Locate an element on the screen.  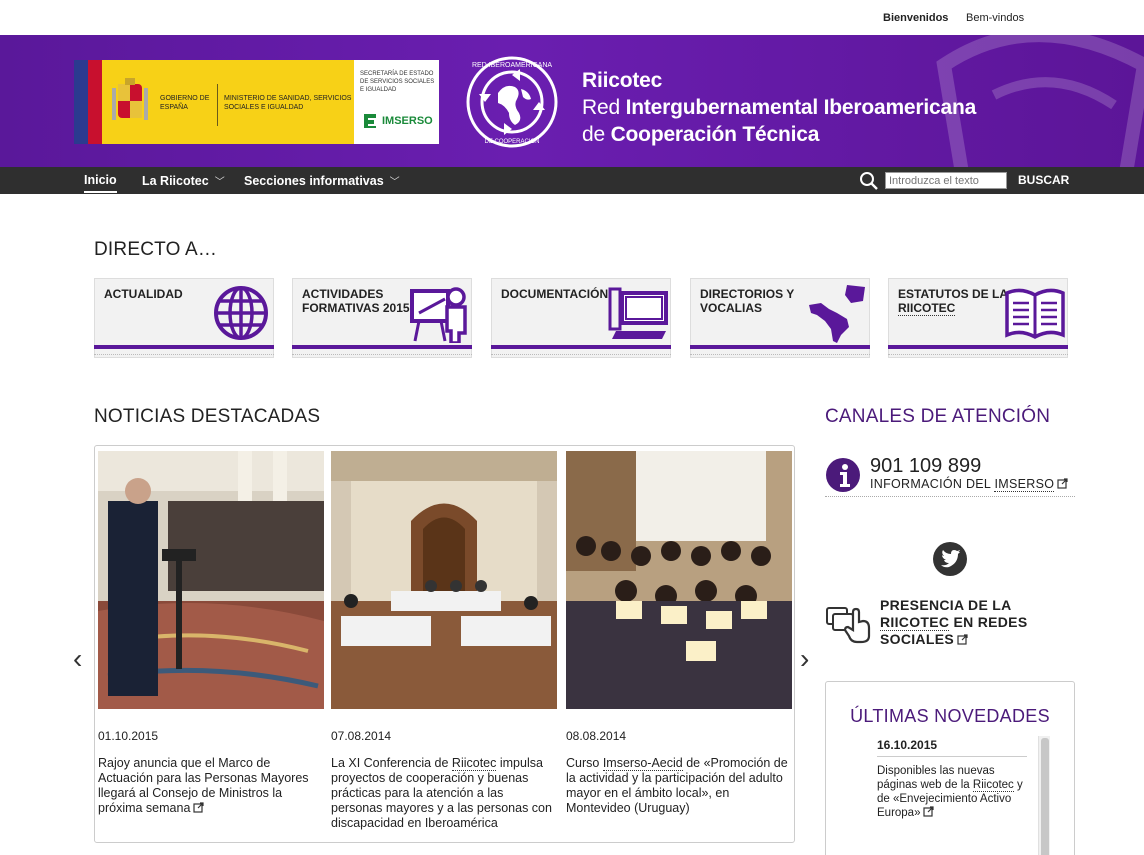
teacher-icon is located at coordinates (438, 315).